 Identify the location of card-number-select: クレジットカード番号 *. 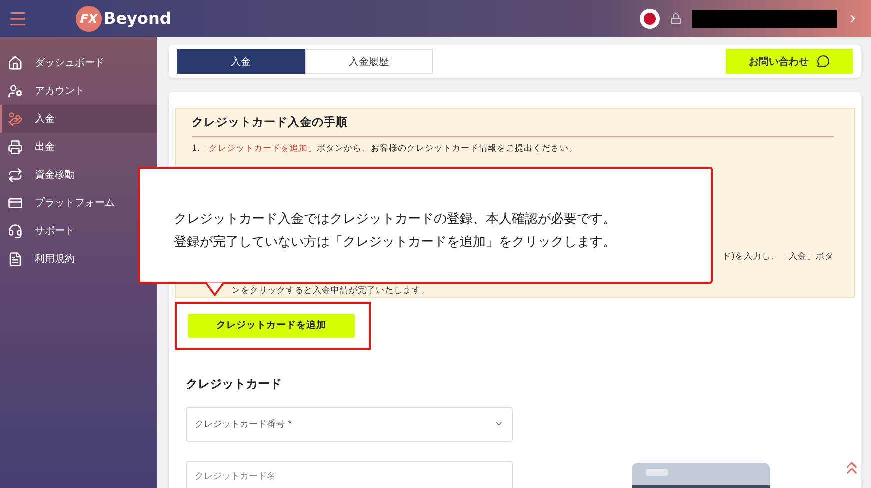
(349, 424).